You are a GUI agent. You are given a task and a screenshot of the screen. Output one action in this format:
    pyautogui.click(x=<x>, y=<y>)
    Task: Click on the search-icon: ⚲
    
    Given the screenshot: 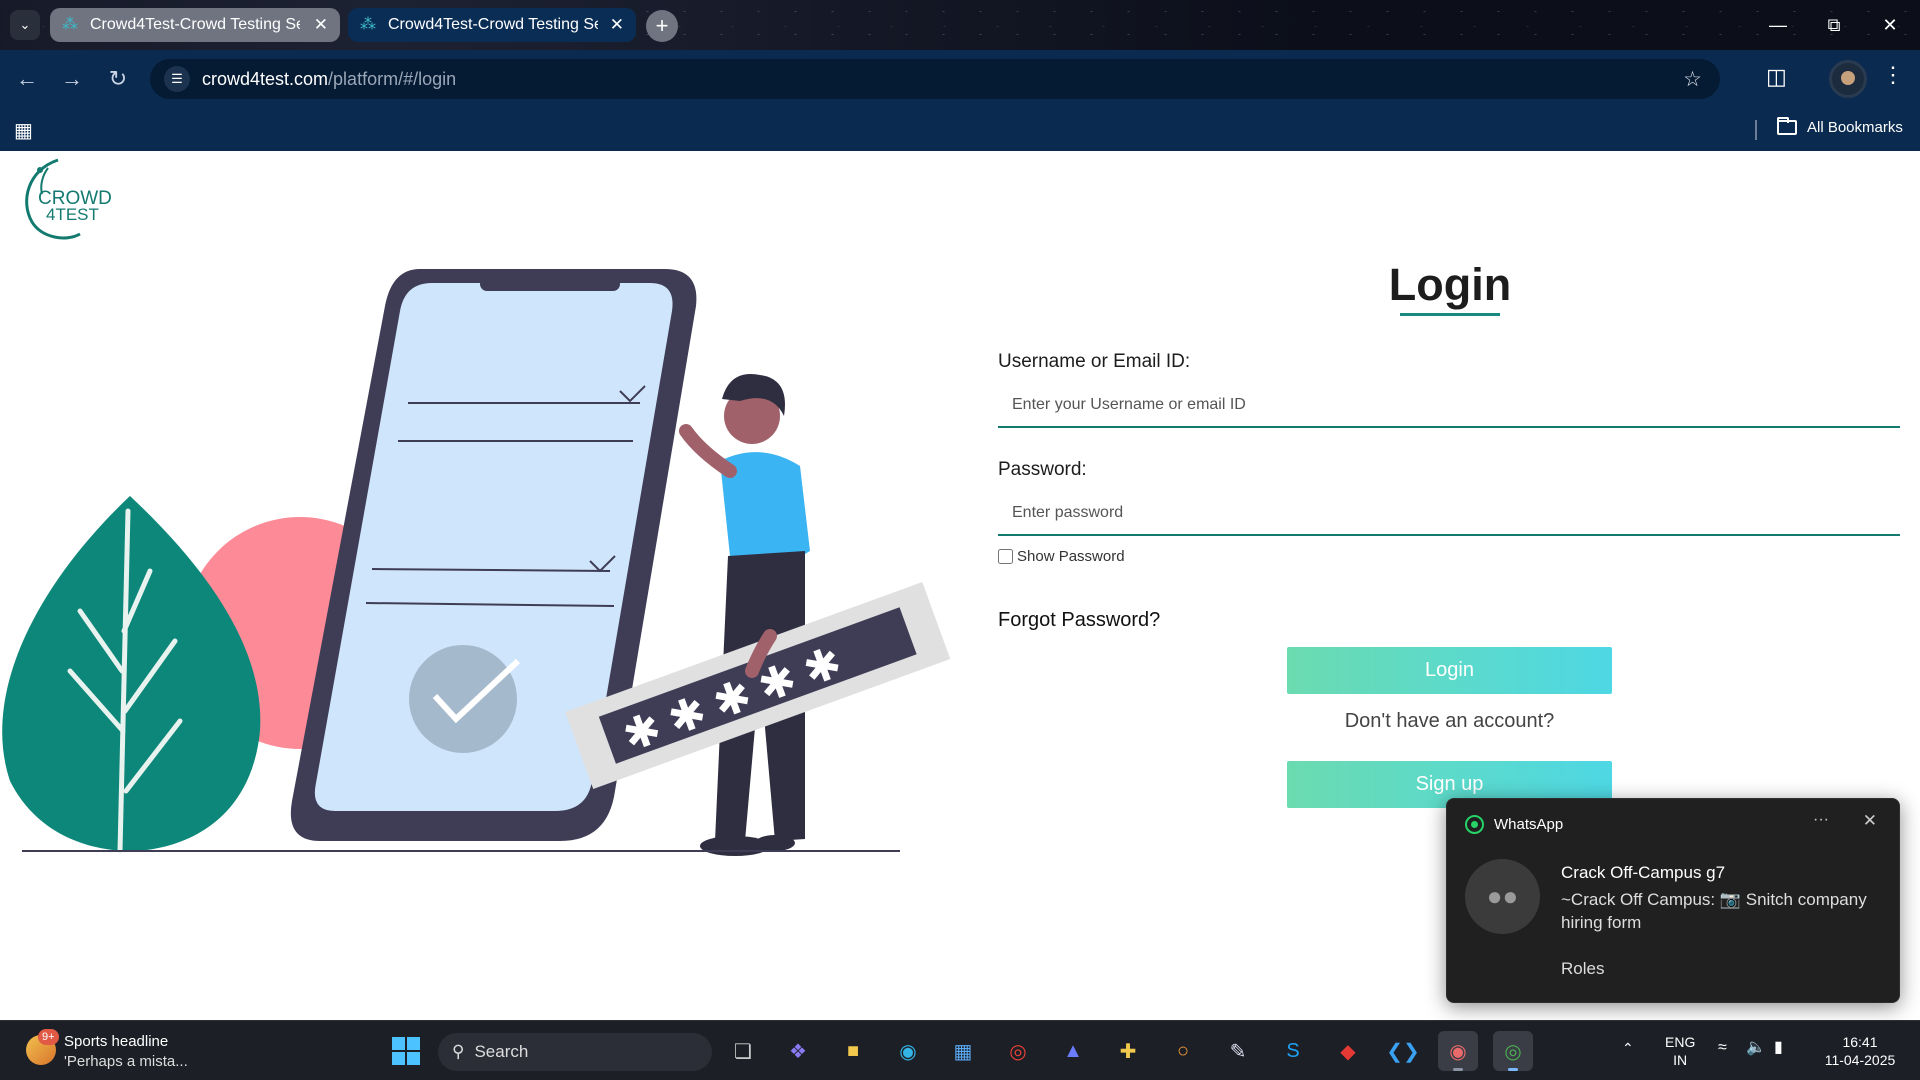 What is the action you would take?
    pyautogui.click(x=458, y=1051)
    